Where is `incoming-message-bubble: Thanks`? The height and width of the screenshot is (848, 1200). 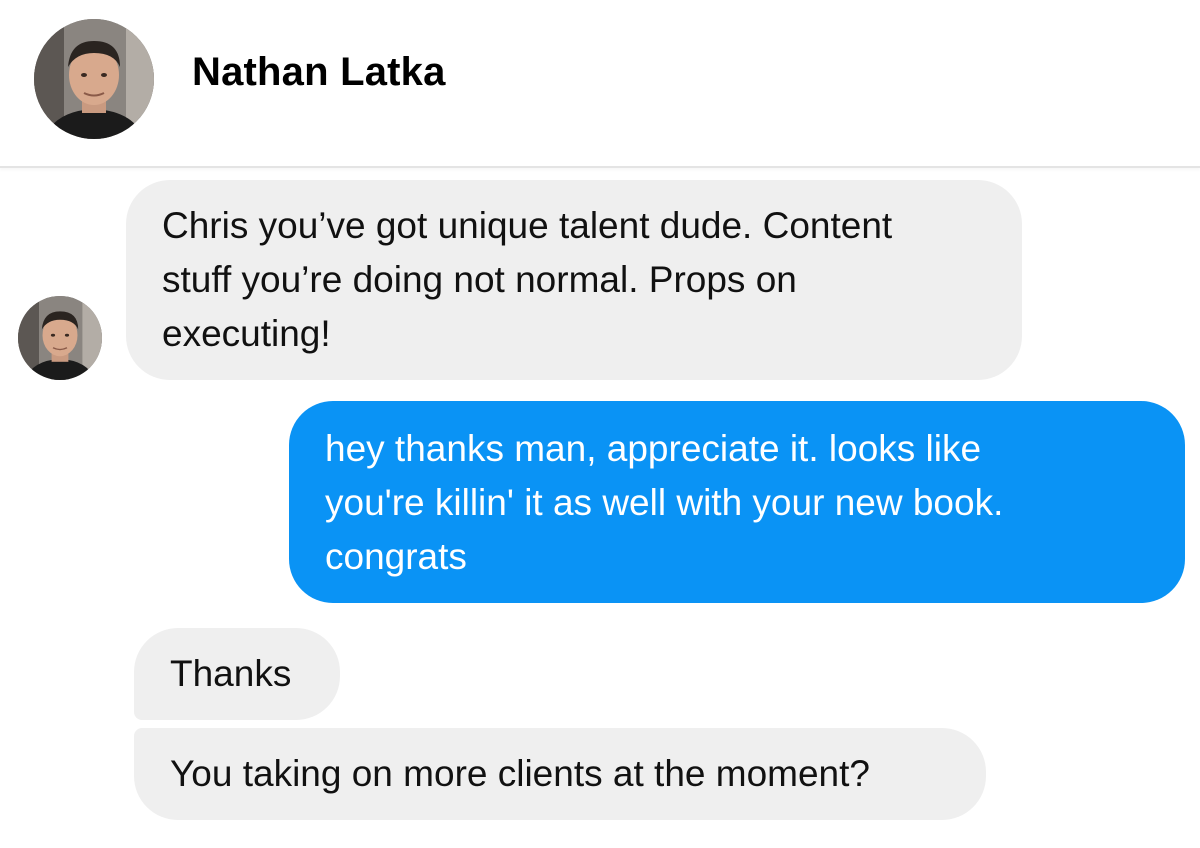 incoming-message-bubble: Thanks is located at coordinates (237, 674).